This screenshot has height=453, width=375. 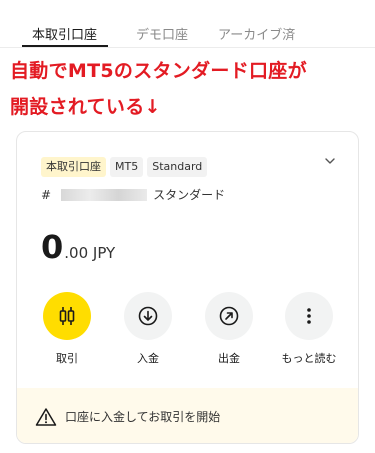 I want to click on badge-live-account: 本取引口座, so click(x=73, y=167).